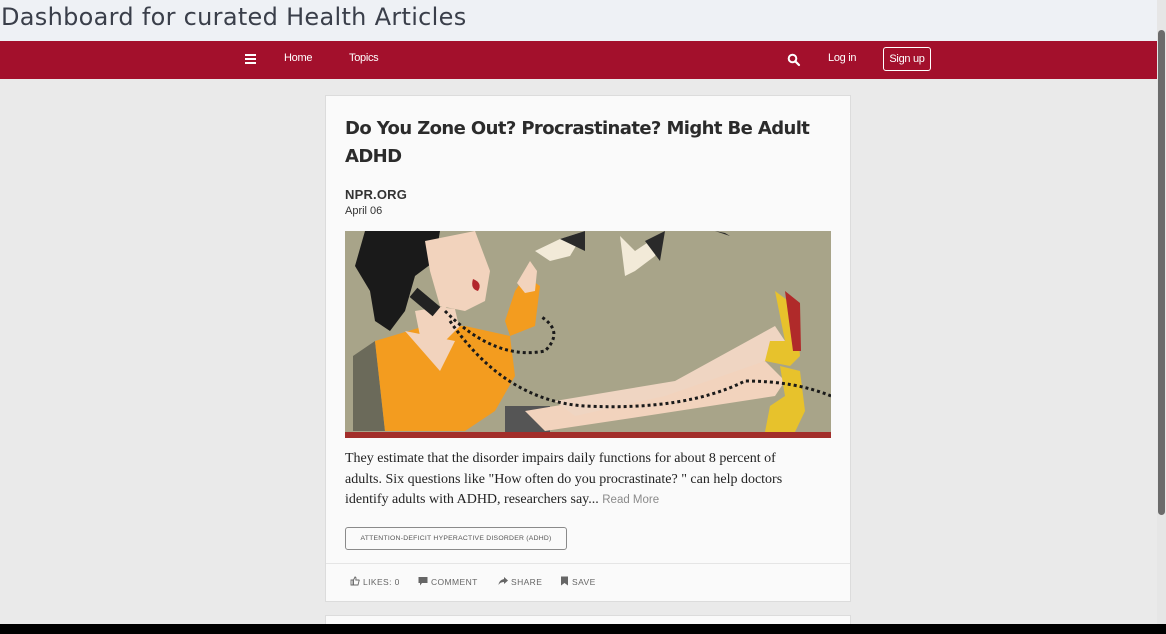 This screenshot has height=634, width=1166. What do you see at coordinates (630, 500) in the screenshot?
I see `read-more-link: Read More` at bounding box center [630, 500].